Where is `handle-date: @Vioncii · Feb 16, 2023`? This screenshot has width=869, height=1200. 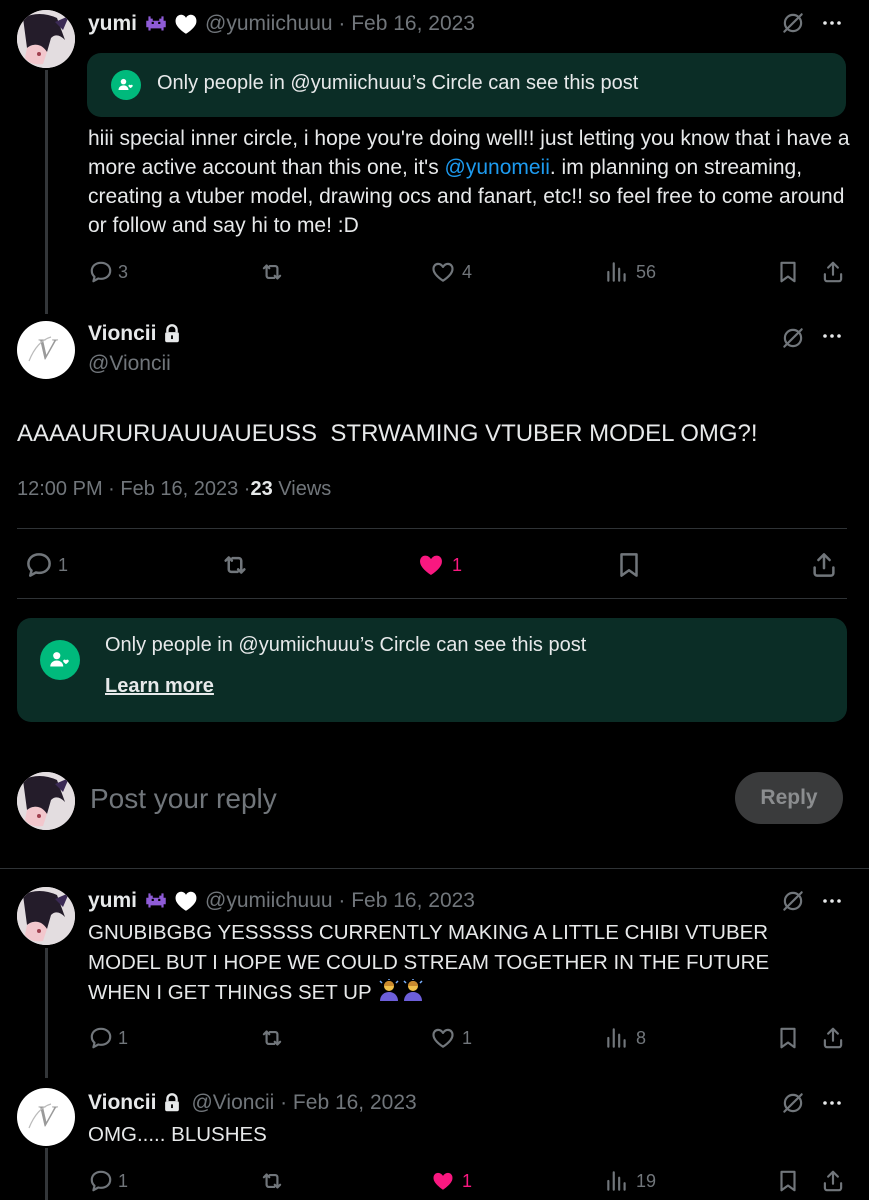
handle-date: @Vioncii · Feb 16, 2023 is located at coordinates (303, 1103).